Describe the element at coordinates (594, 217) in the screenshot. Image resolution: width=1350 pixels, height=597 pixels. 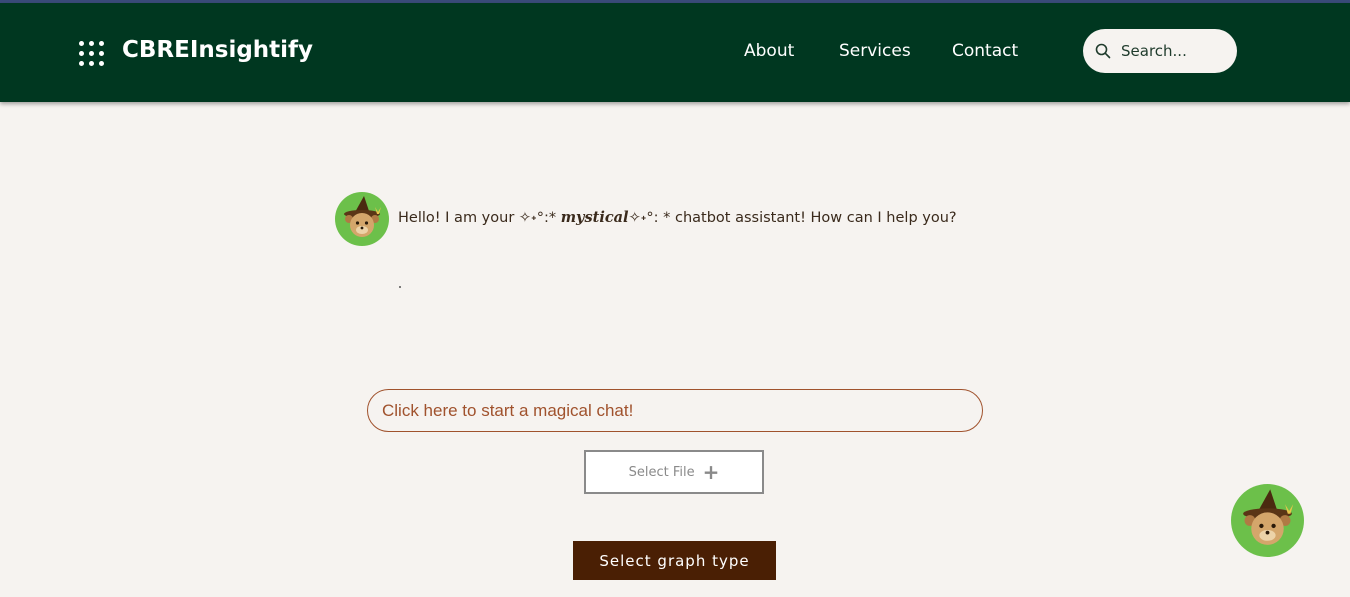
I see `greeting-fancy-word: mystical` at that location.